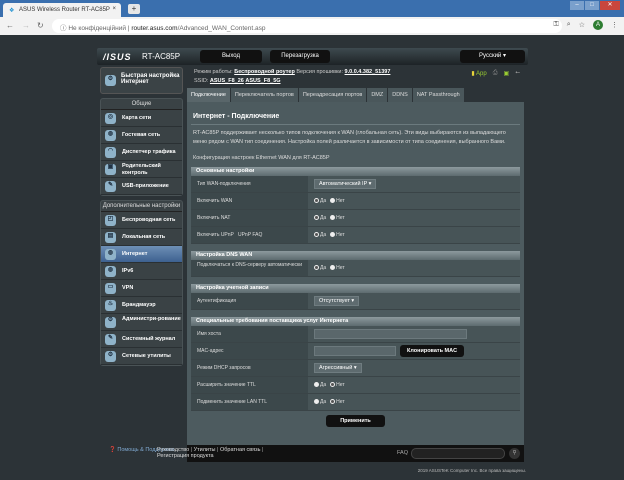 This screenshot has height=480, width=624. Describe the element at coordinates (249, 368) in the screenshot. I see `label: Режим DHCP запросов` at that location.